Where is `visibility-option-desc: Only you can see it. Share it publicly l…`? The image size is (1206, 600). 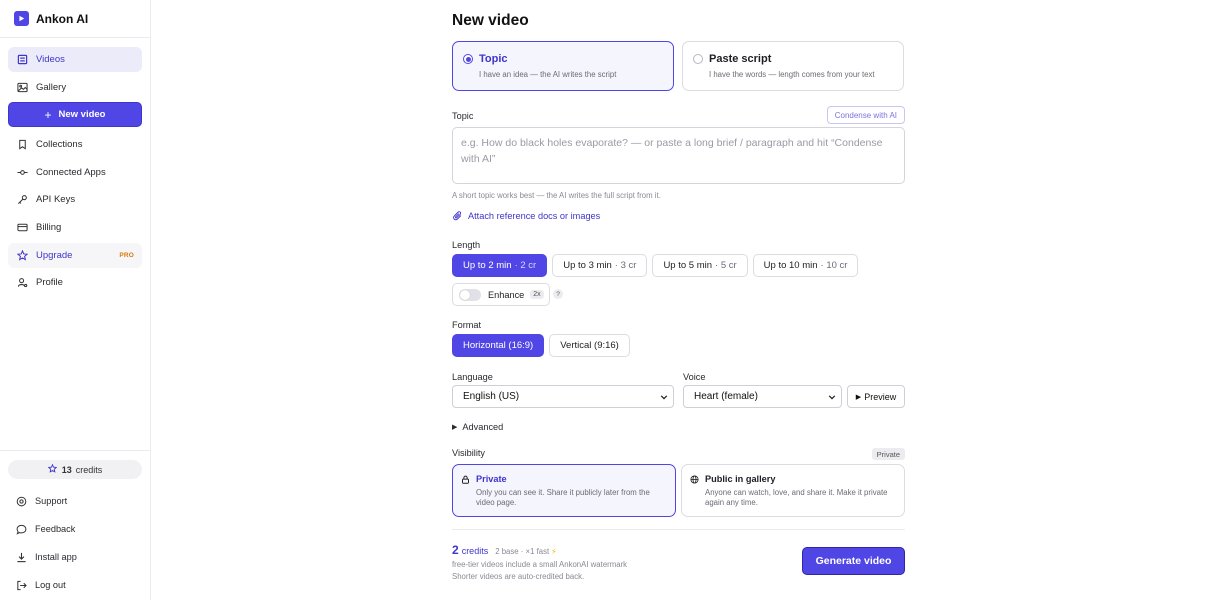
visibility-option-desc: Only you can see it. Share it publicly l… is located at coordinates (563, 497).